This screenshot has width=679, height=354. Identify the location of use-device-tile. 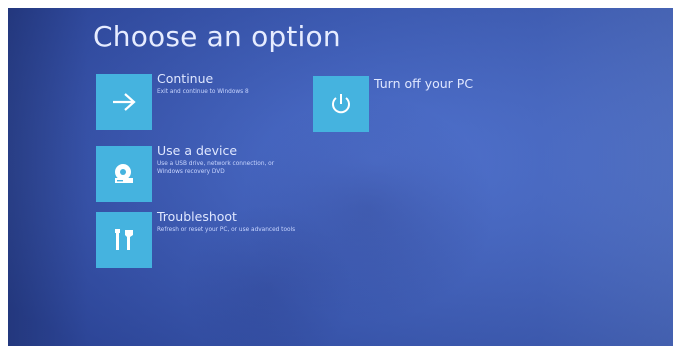
(124, 174).